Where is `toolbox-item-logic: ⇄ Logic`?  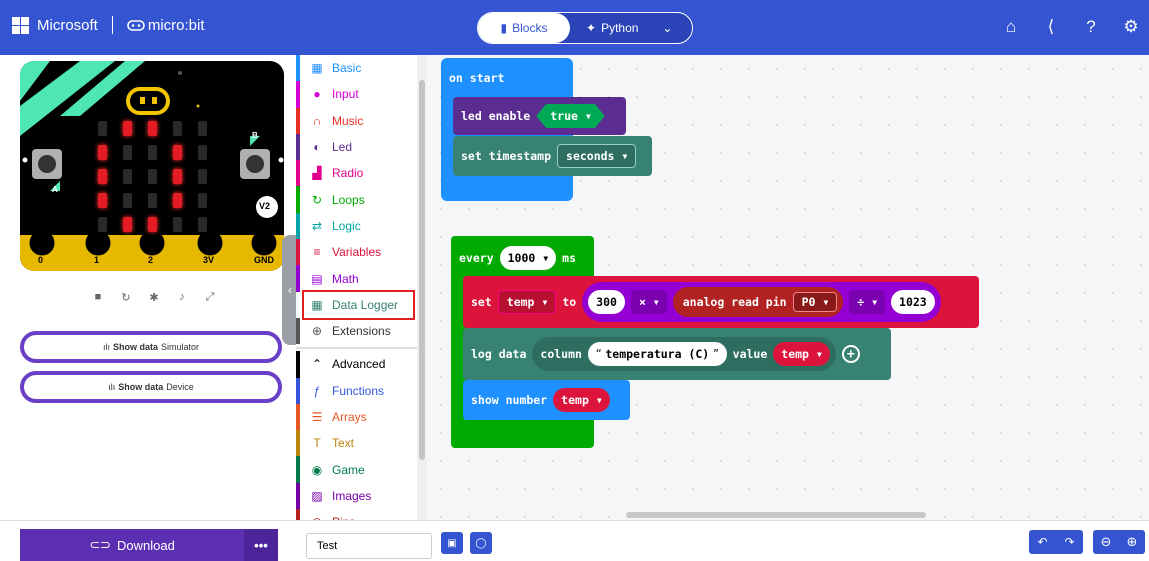
toolbox-item-logic: ⇄ Logic is located at coordinates (361, 226).